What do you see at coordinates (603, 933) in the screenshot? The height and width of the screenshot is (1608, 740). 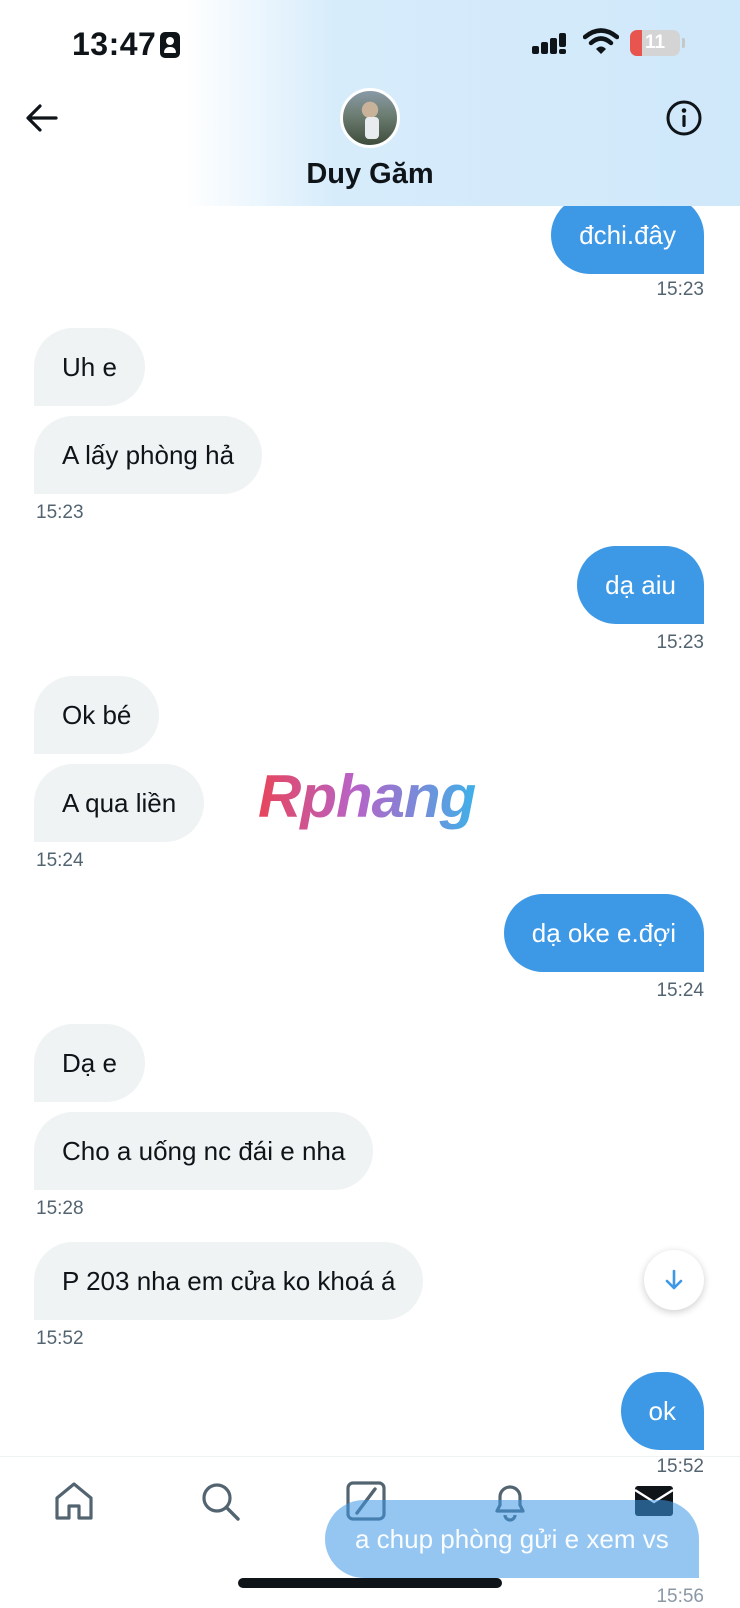 I see `message-bubble-outgoing: dạ oke e.đợi` at bounding box center [603, 933].